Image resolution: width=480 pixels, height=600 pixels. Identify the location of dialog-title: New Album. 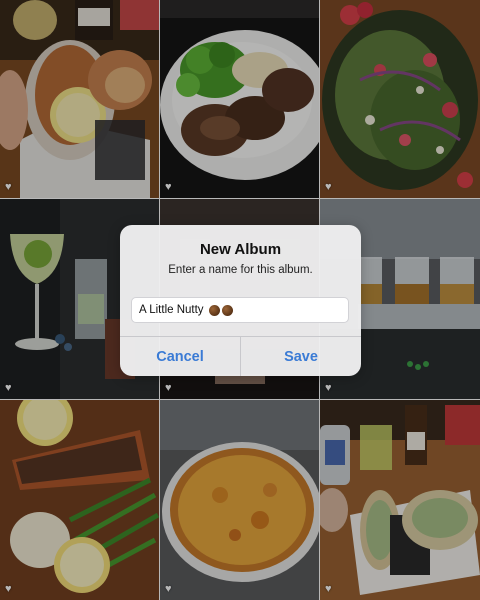
(240, 249).